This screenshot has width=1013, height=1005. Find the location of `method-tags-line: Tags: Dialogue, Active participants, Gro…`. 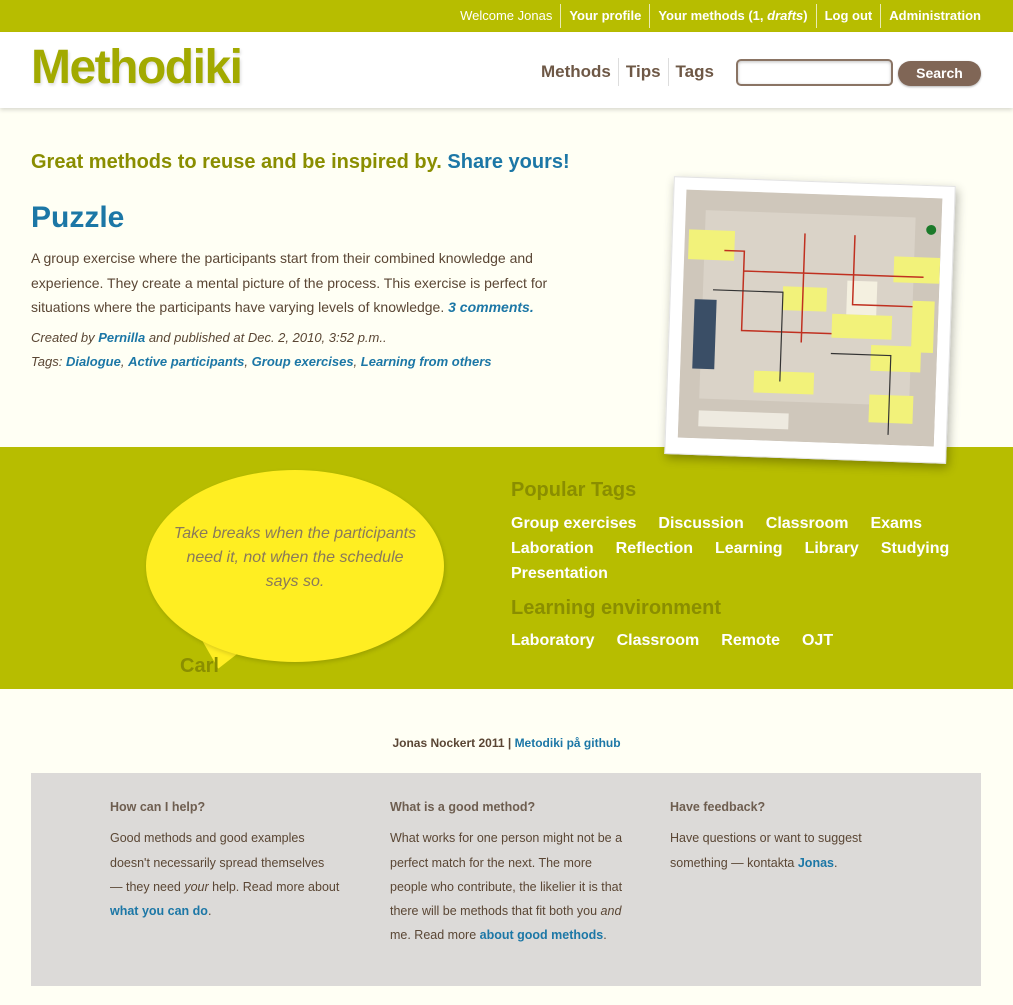

method-tags-line: Tags: Dialogue, Active participants, Gro… is located at coordinates (261, 361).